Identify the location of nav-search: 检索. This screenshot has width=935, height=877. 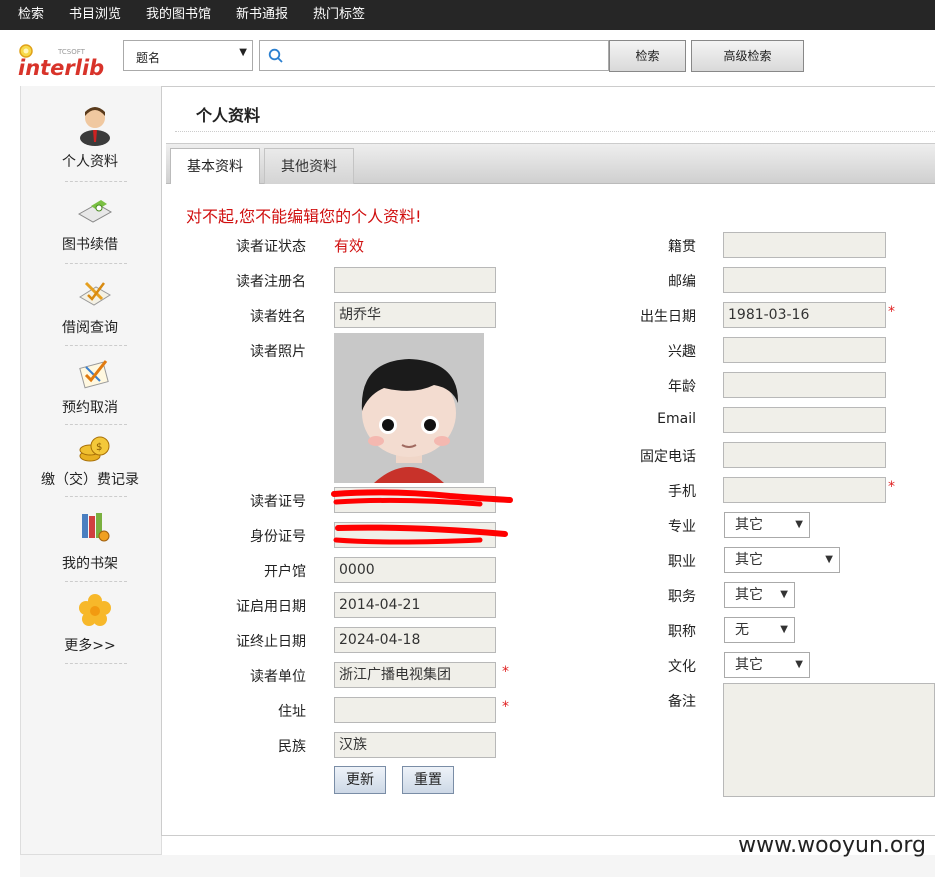
(31, 15).